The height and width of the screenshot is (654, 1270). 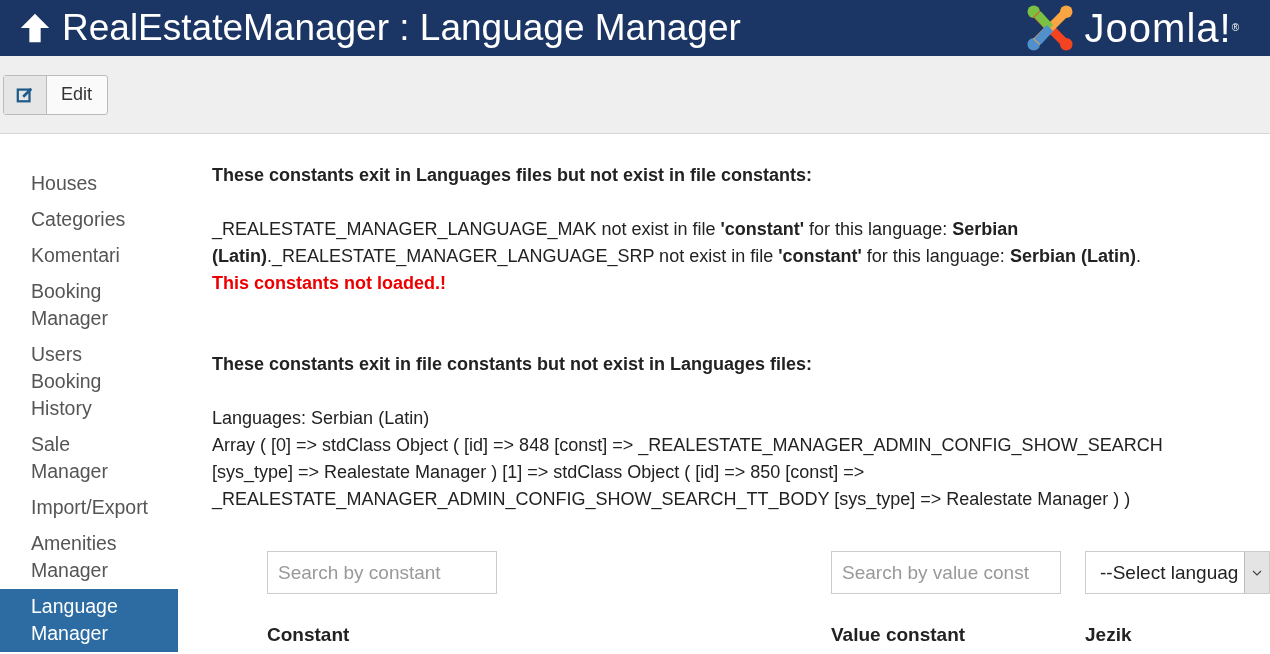 What do you see at coordinates (89, 220) in the screenshot?
I see `sidebar-item: Categories` at bounding box center [89, 220].